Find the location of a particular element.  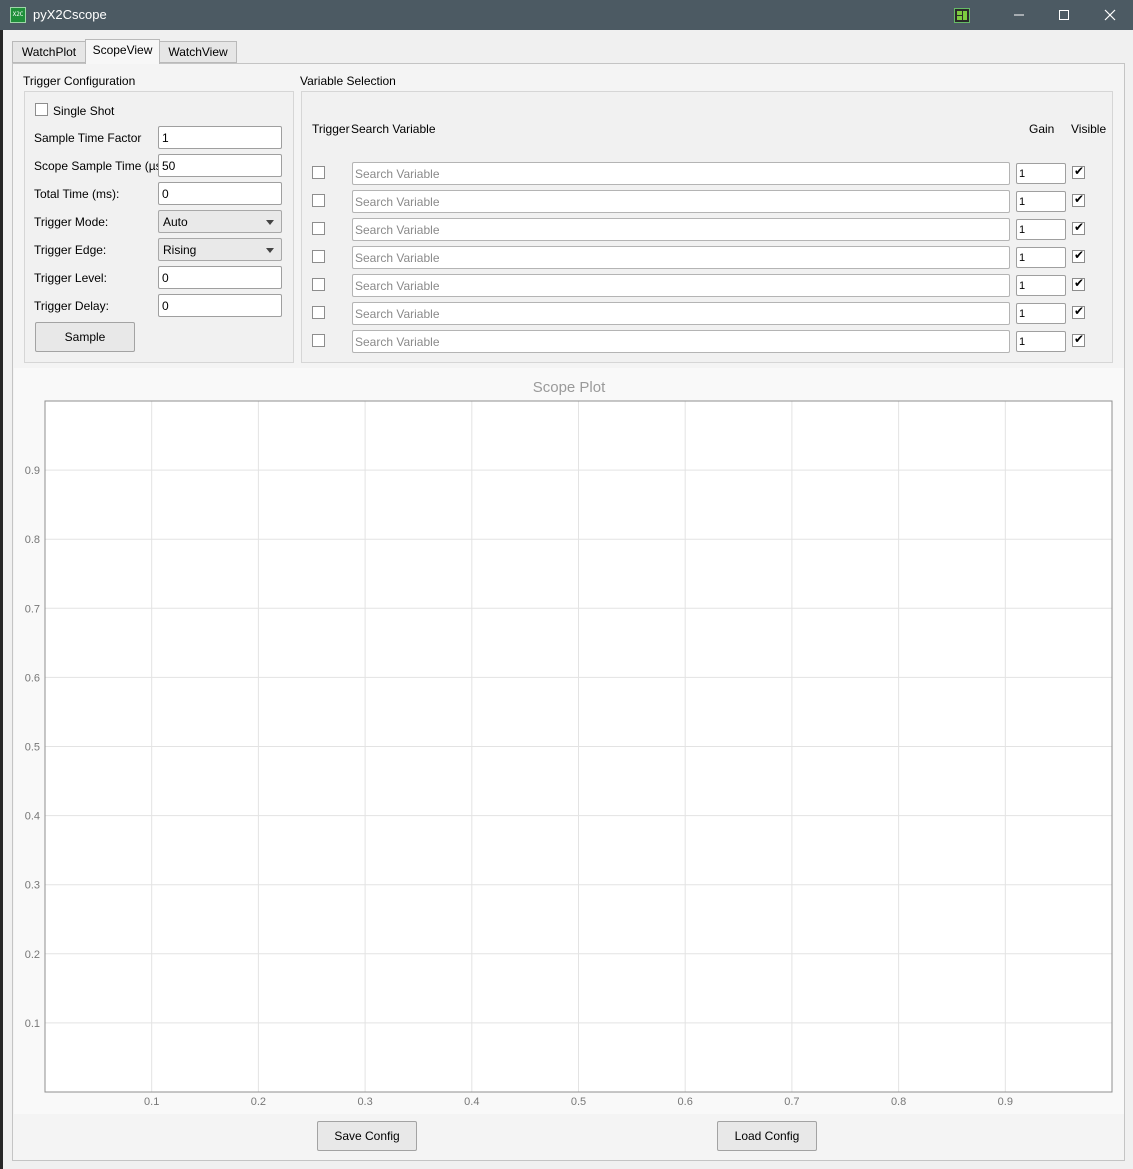

y-tick-label: 0.1 is located at coordinates (32, 1024).